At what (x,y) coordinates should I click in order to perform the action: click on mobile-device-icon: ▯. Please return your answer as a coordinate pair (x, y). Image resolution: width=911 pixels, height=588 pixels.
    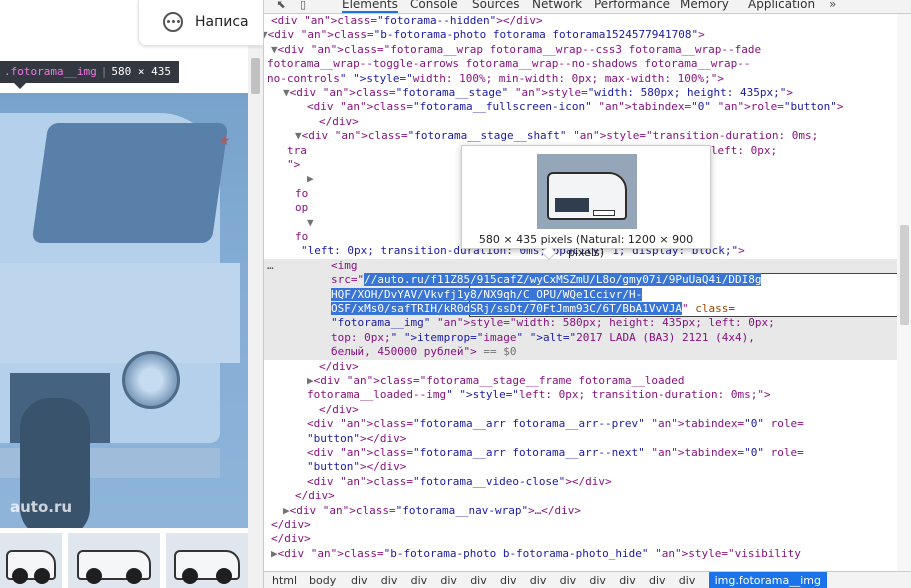
    Looking at the image, I should click on (303, 6).